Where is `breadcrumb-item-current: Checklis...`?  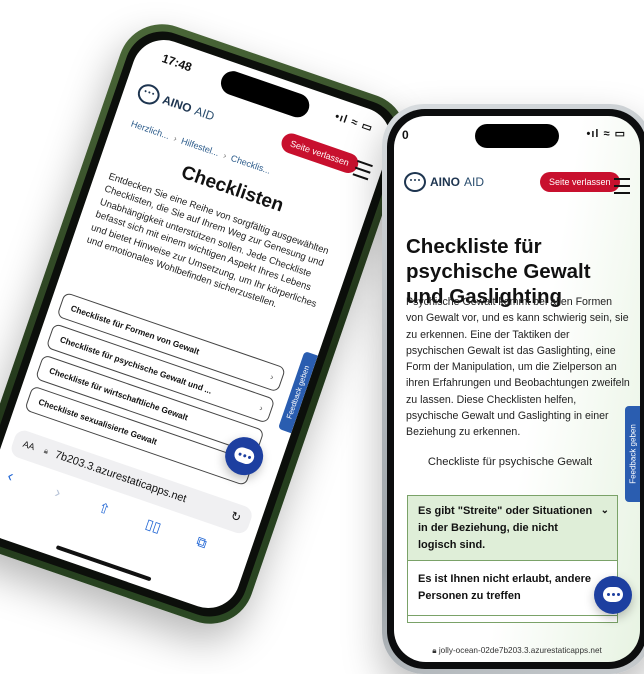
breadcrumb-item-current: Checklis... is located at coordinates (251, 164).